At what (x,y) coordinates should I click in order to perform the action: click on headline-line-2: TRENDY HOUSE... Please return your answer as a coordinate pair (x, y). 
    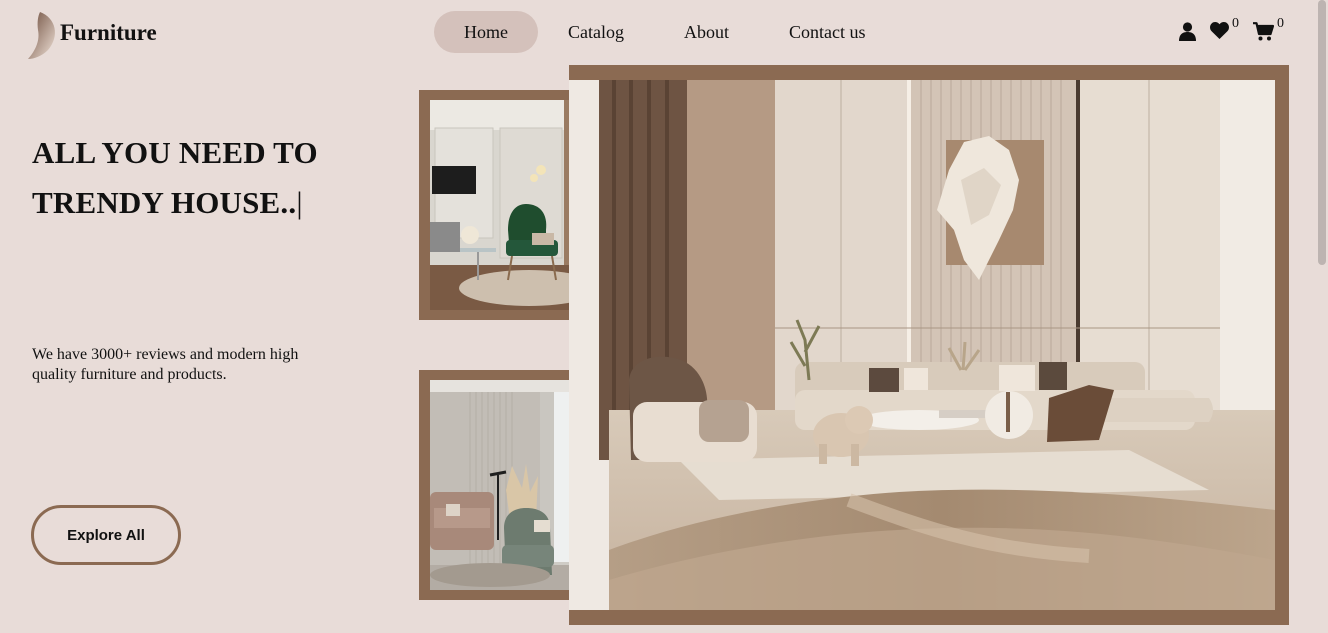
    Looking at the image, I should click on (164, 202).